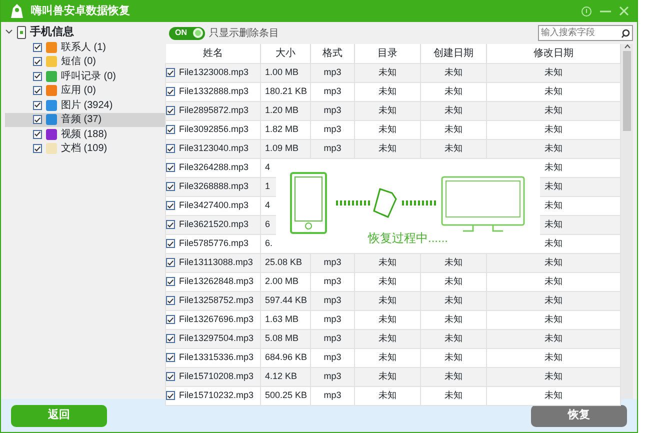  Describe the element at coordinates (216, 357) in the screenshot. I see `file-name: File13315336.mp3` at that location.